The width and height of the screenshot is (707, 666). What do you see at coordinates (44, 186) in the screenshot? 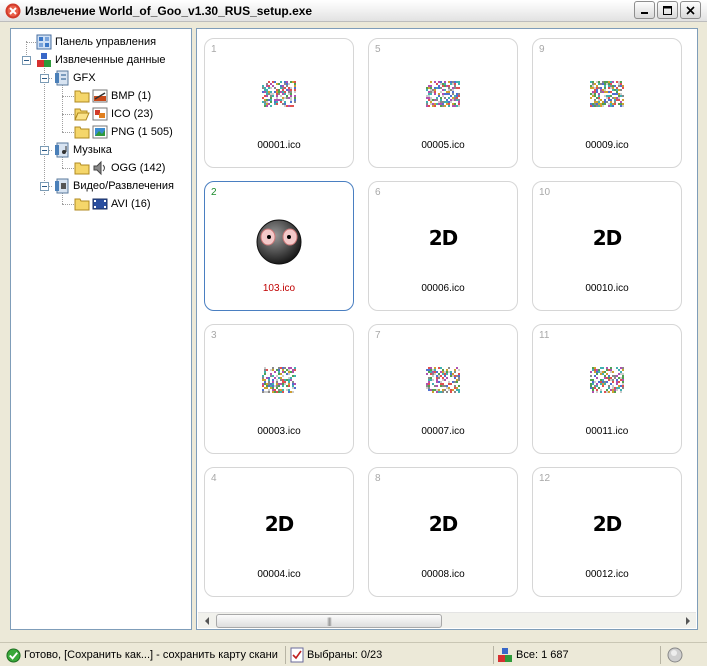
I see `expander-video` at bounding box center [44, 186].